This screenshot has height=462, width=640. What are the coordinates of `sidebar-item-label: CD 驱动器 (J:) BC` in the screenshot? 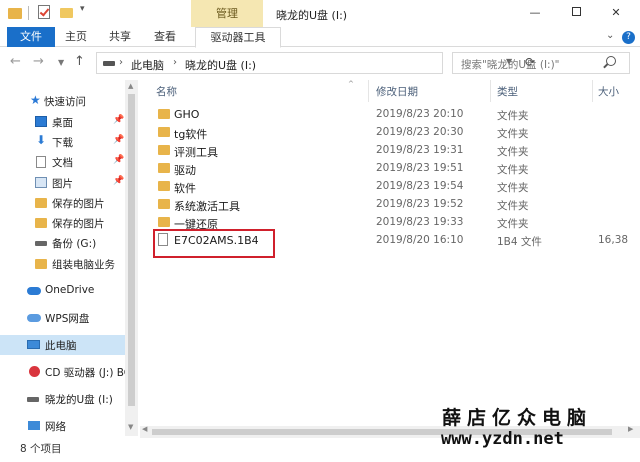 It's located at (88, 373).